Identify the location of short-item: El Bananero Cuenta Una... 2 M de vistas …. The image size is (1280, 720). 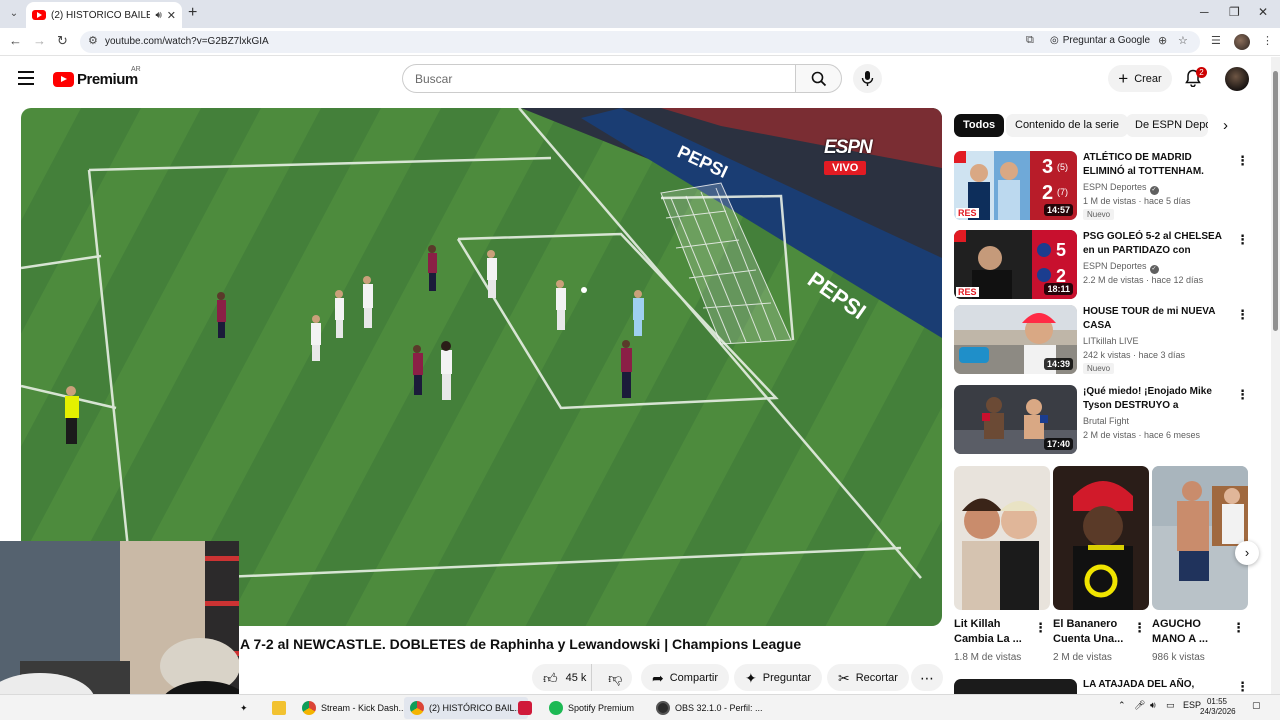
(1101, 564).